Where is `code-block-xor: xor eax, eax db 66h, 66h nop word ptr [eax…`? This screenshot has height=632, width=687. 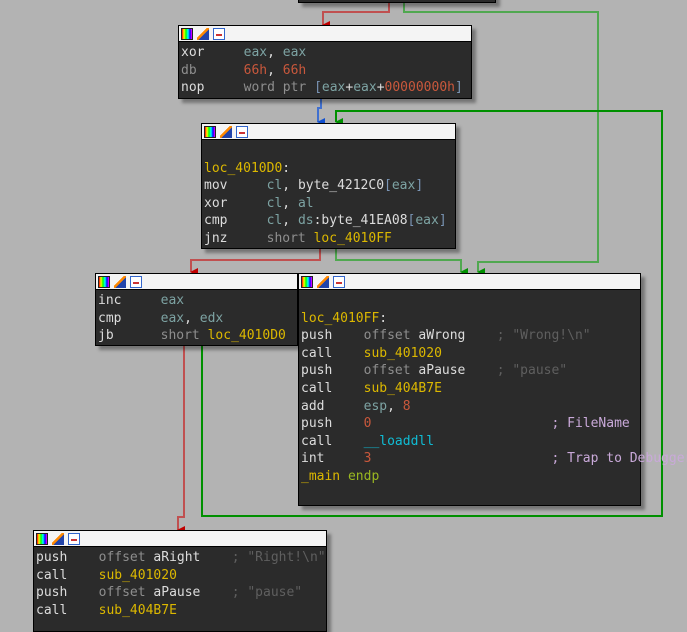
code-block-xor: xor eax, eax db 66h, 66h nop word ptr [eax… is located at coordinates (325, 62).